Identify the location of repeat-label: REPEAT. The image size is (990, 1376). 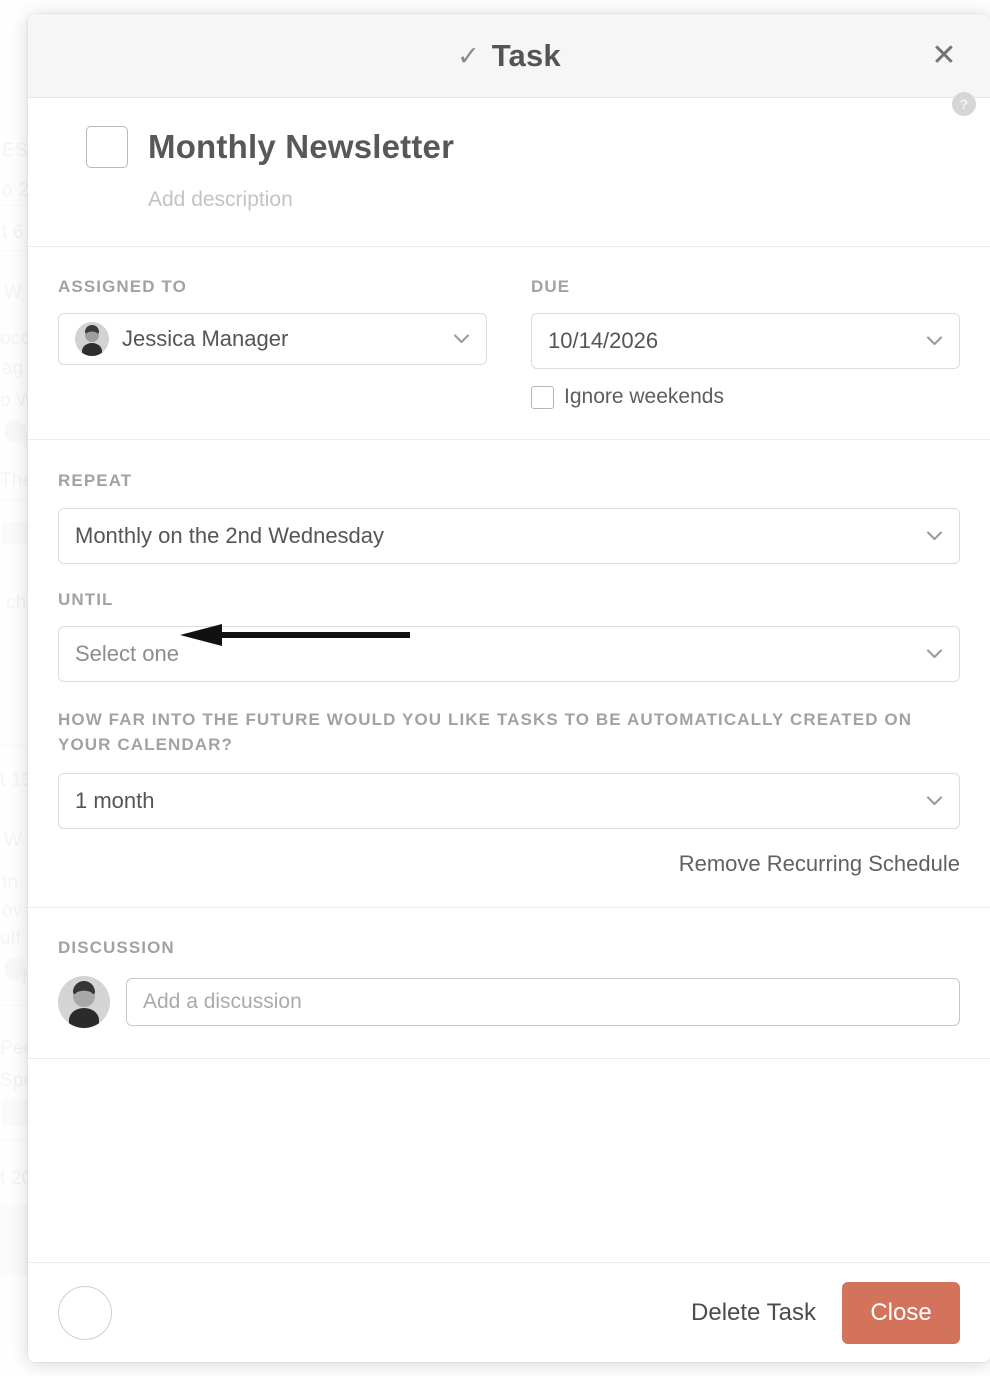
(95, 480).